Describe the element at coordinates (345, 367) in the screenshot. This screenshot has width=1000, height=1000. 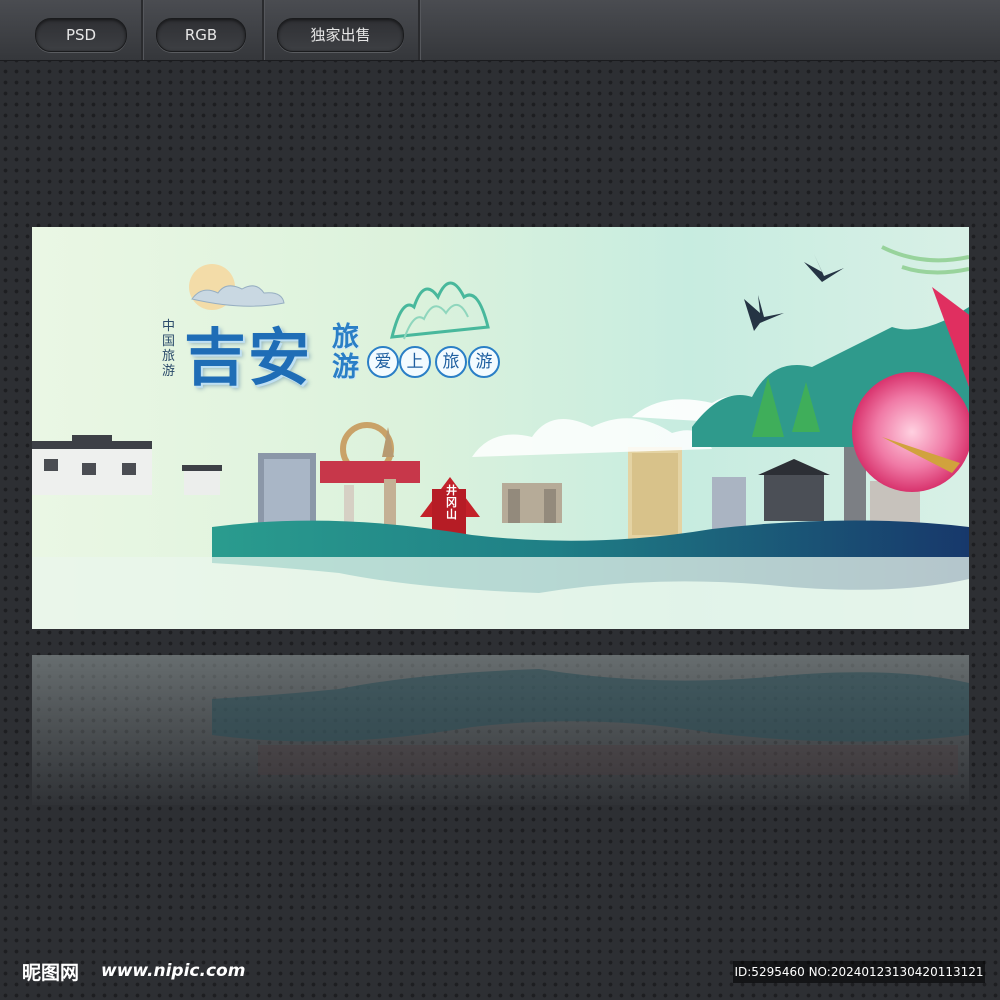
I see `banner-title-tour: 游` at that location.